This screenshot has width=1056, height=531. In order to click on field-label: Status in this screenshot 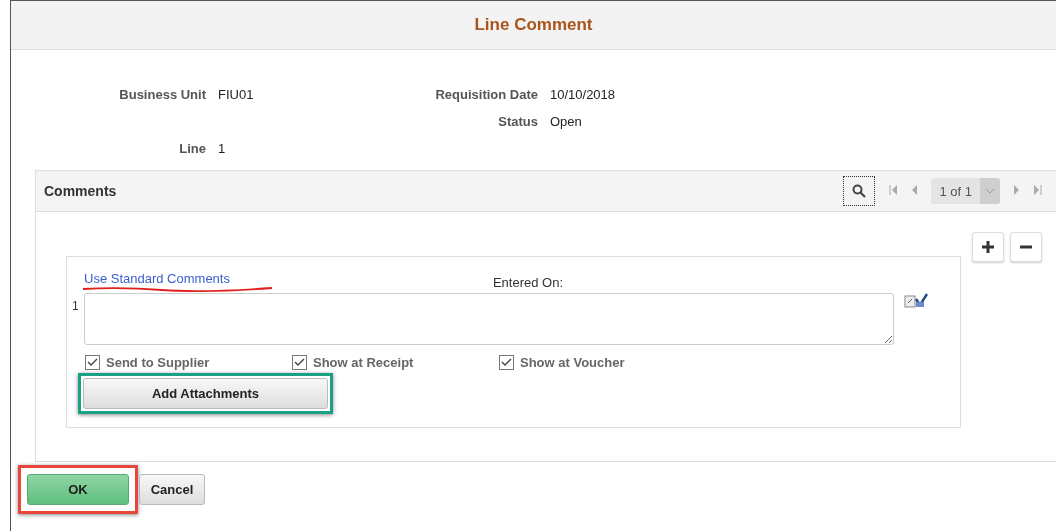, I will do `click(518, 121)`.